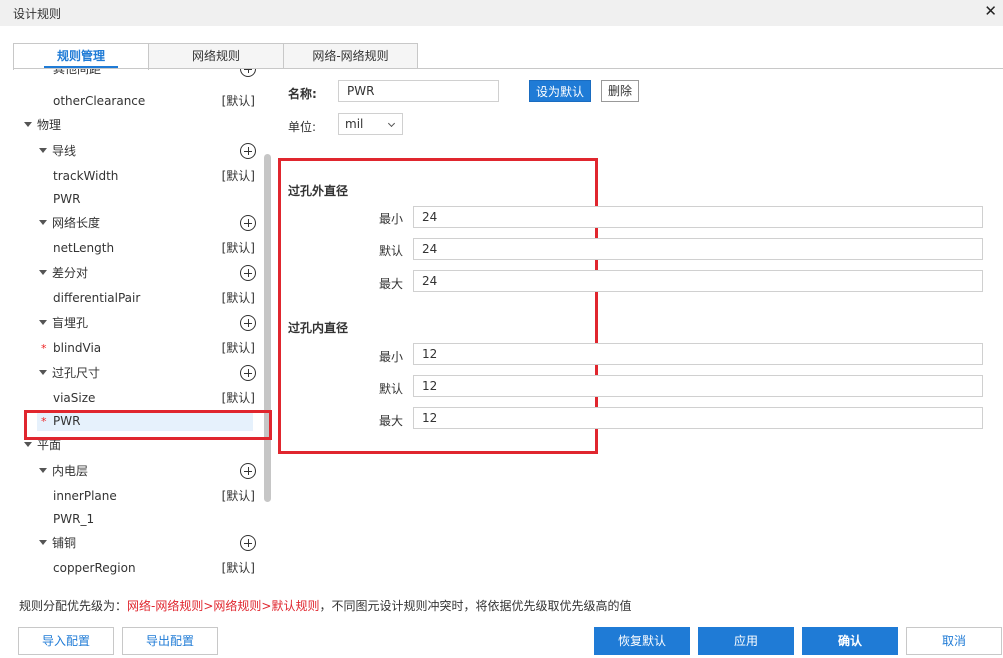 Image resolution: width=1003 pixels, height=658 pixels. I want to click on inner-diameter-title: 过孔内直径, so click(318, 328).